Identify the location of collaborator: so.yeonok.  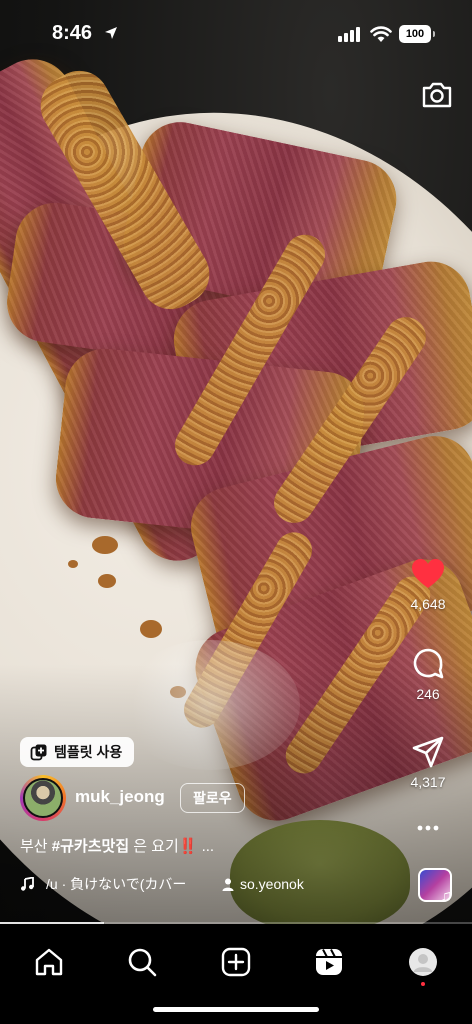
(263, 884).